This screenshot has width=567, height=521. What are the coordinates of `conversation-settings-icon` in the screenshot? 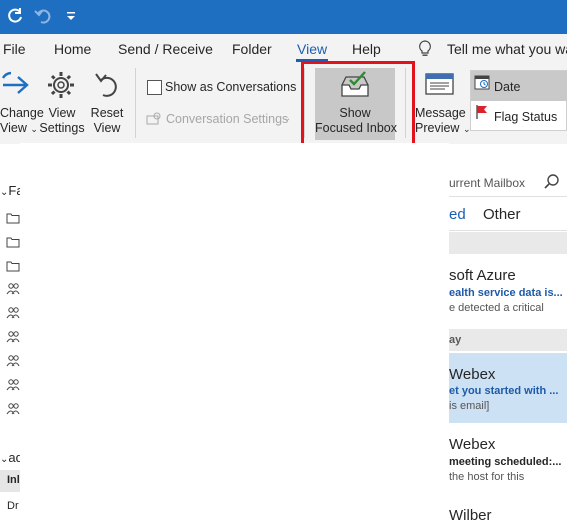 It's located at (154, 121).